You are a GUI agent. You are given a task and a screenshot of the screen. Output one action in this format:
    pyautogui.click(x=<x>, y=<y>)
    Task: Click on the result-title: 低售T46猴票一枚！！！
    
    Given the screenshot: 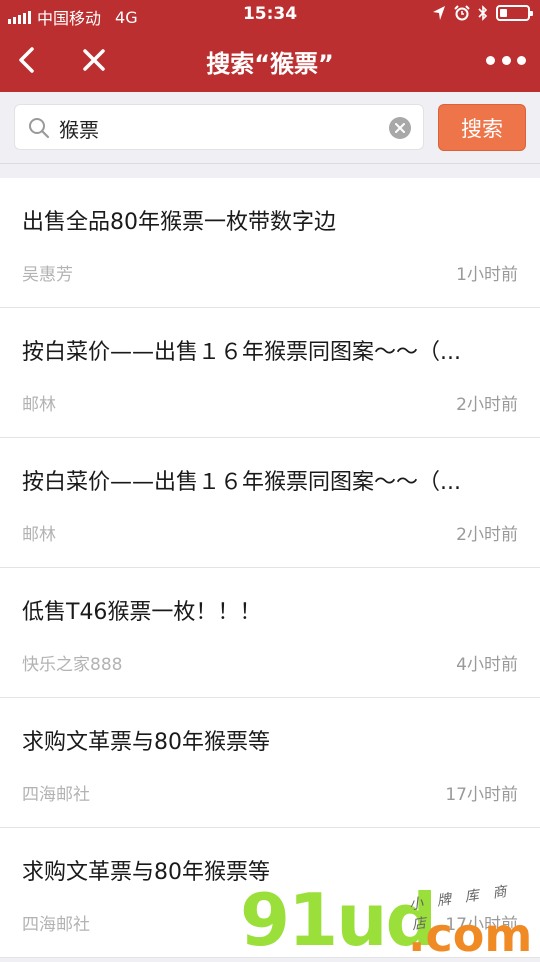 What is the action you would take?
    pyautogui.click(x=142, y=612)
    